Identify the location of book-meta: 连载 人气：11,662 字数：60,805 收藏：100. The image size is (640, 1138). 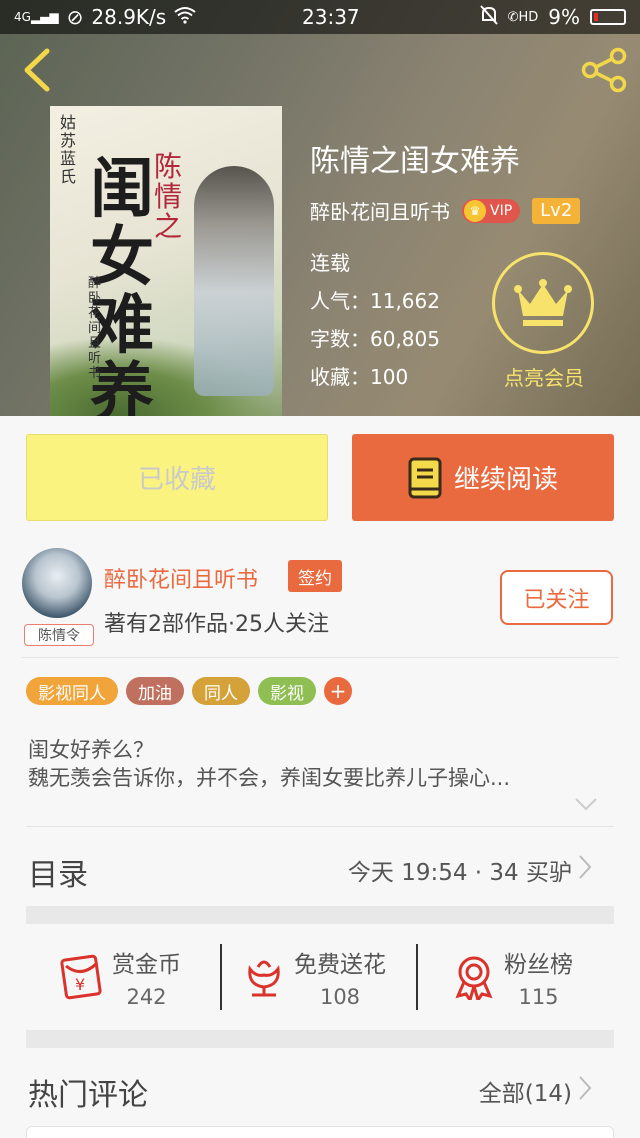
(375, 320).